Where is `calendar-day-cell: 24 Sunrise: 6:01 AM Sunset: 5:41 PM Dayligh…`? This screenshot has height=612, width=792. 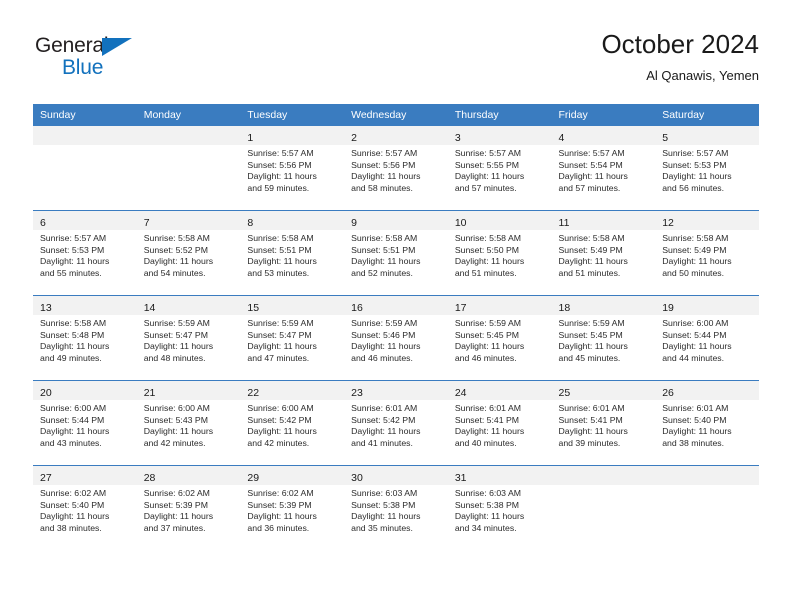 calendar-day-cell: 24 Sunrise: 6:01 AM Sunset: 5:41 PM Dayligh… is located at coordinates (499, 423).